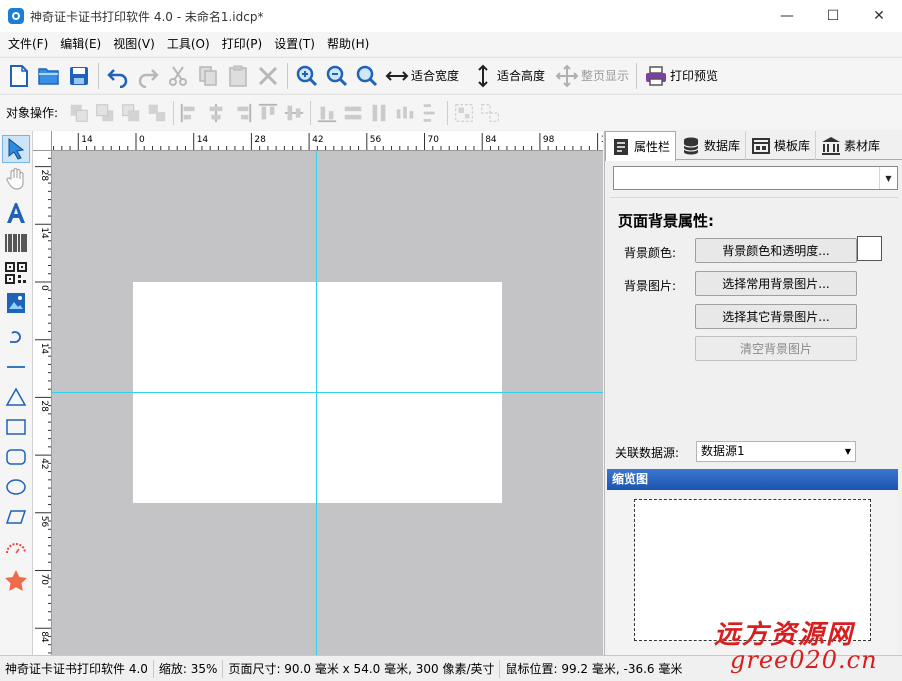 The image size is (902, 681). I want to click on zoom-in-button, so click(307, 76).